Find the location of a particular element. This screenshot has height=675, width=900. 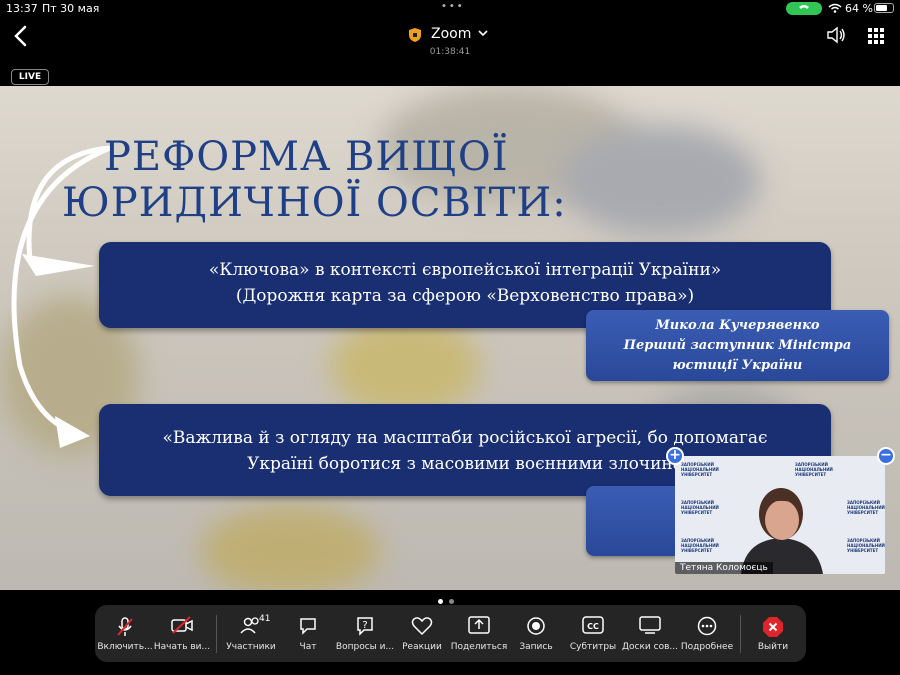

reactions-label: Реакции is located at coordinates (422, 647).